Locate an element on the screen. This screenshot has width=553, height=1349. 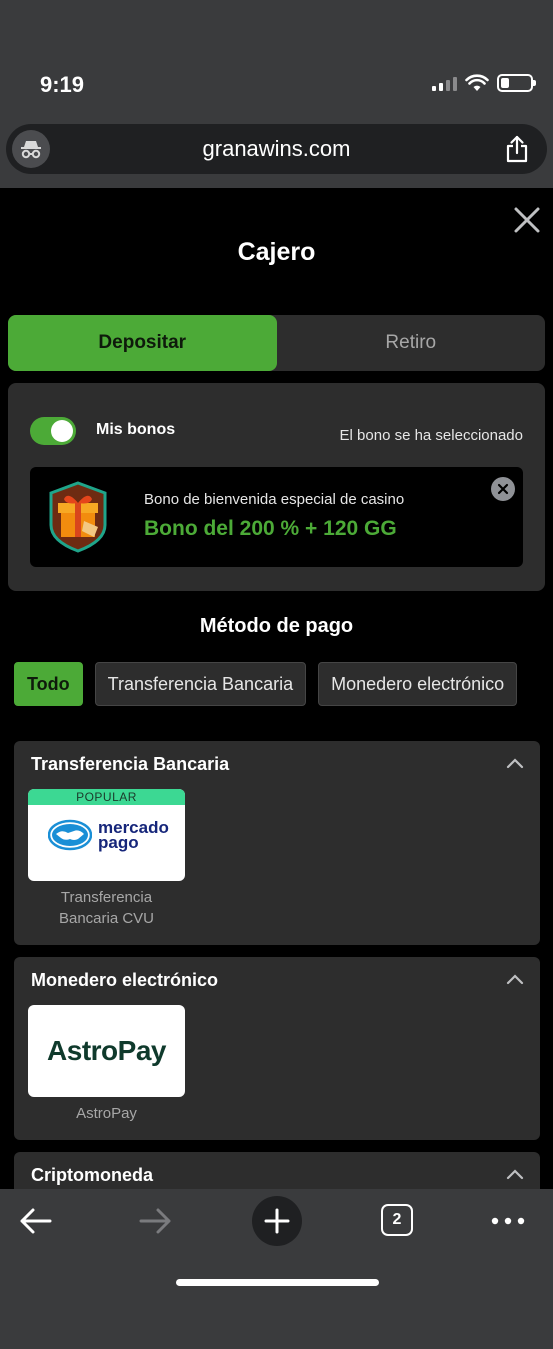
browser-chrome: 9:19 granawins.com is located at coordinates (276, 94).